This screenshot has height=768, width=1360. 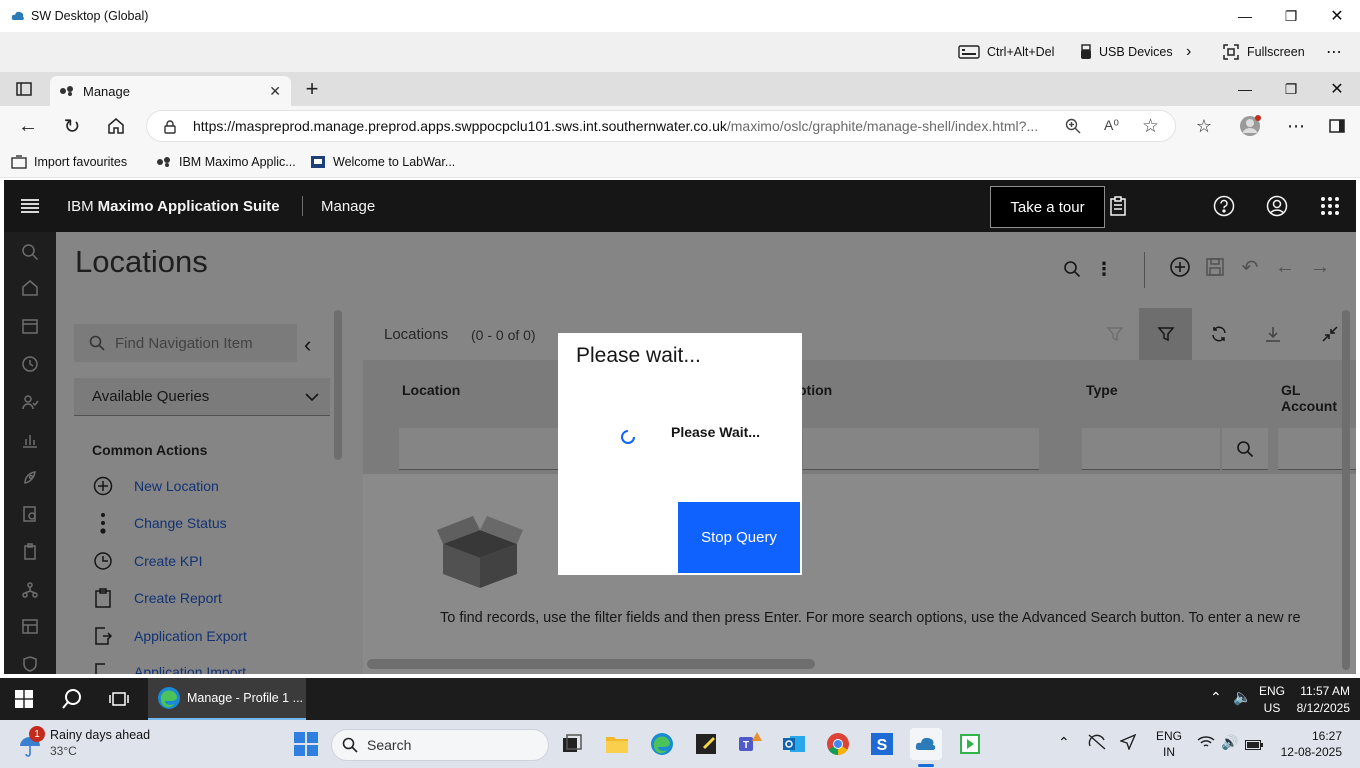 I want to click on header-divider, so click(x=302, y=206).